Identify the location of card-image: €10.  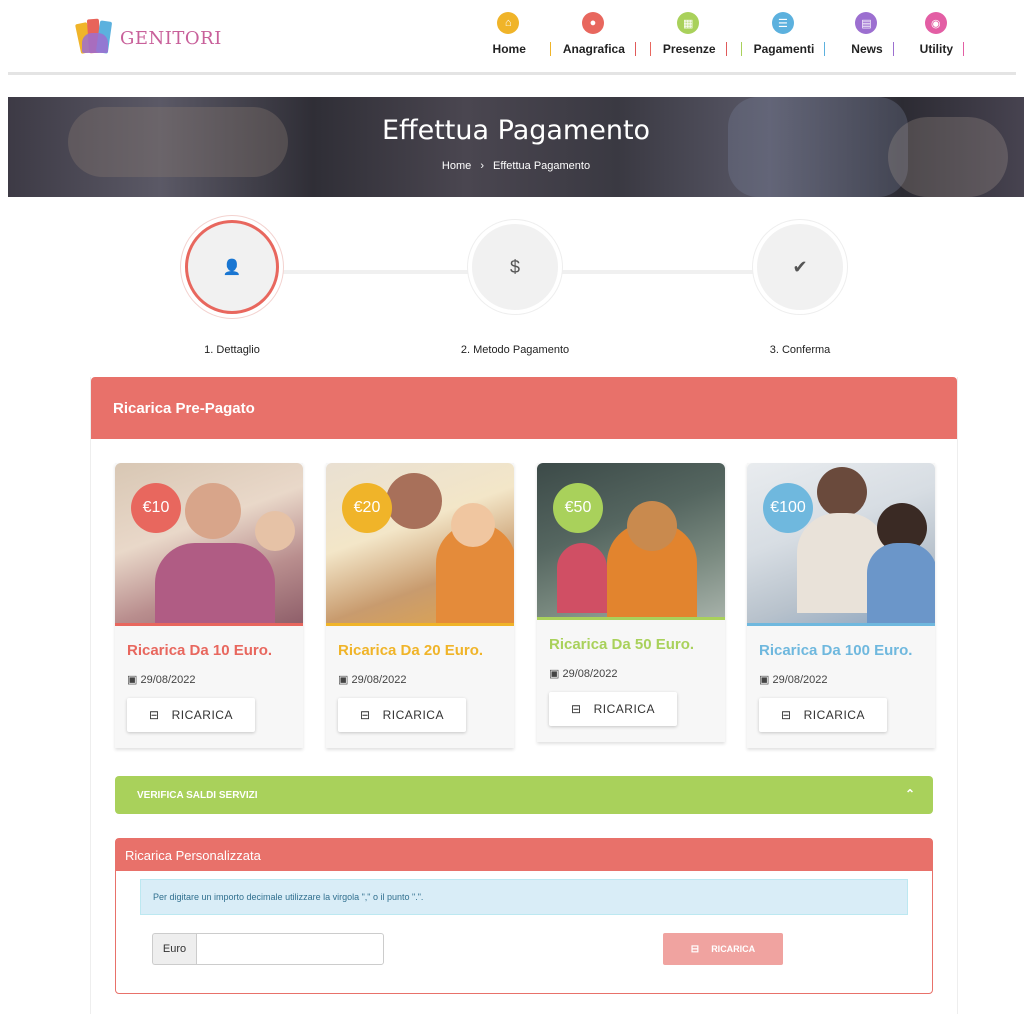
(209, 544).